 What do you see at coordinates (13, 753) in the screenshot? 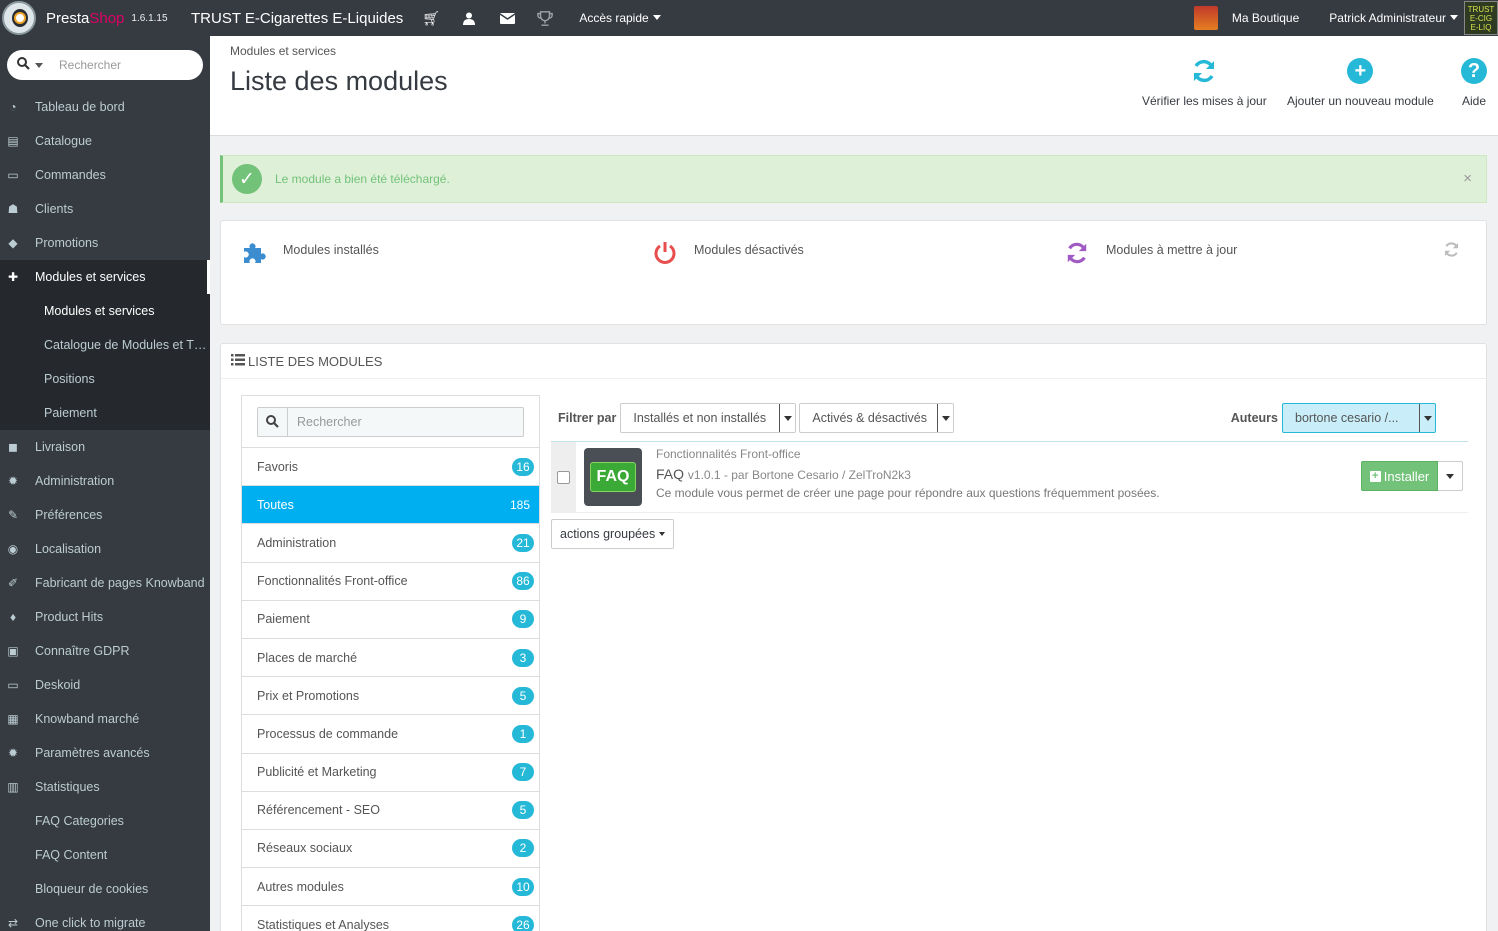
I see `cogs-icon: ✹` at bounding box center [13, 753].